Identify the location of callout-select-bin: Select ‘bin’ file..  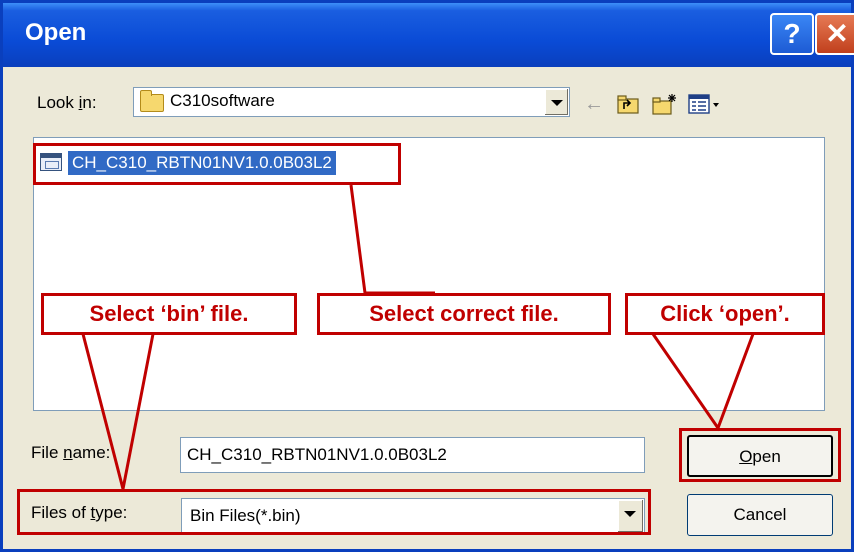
(169, 314).